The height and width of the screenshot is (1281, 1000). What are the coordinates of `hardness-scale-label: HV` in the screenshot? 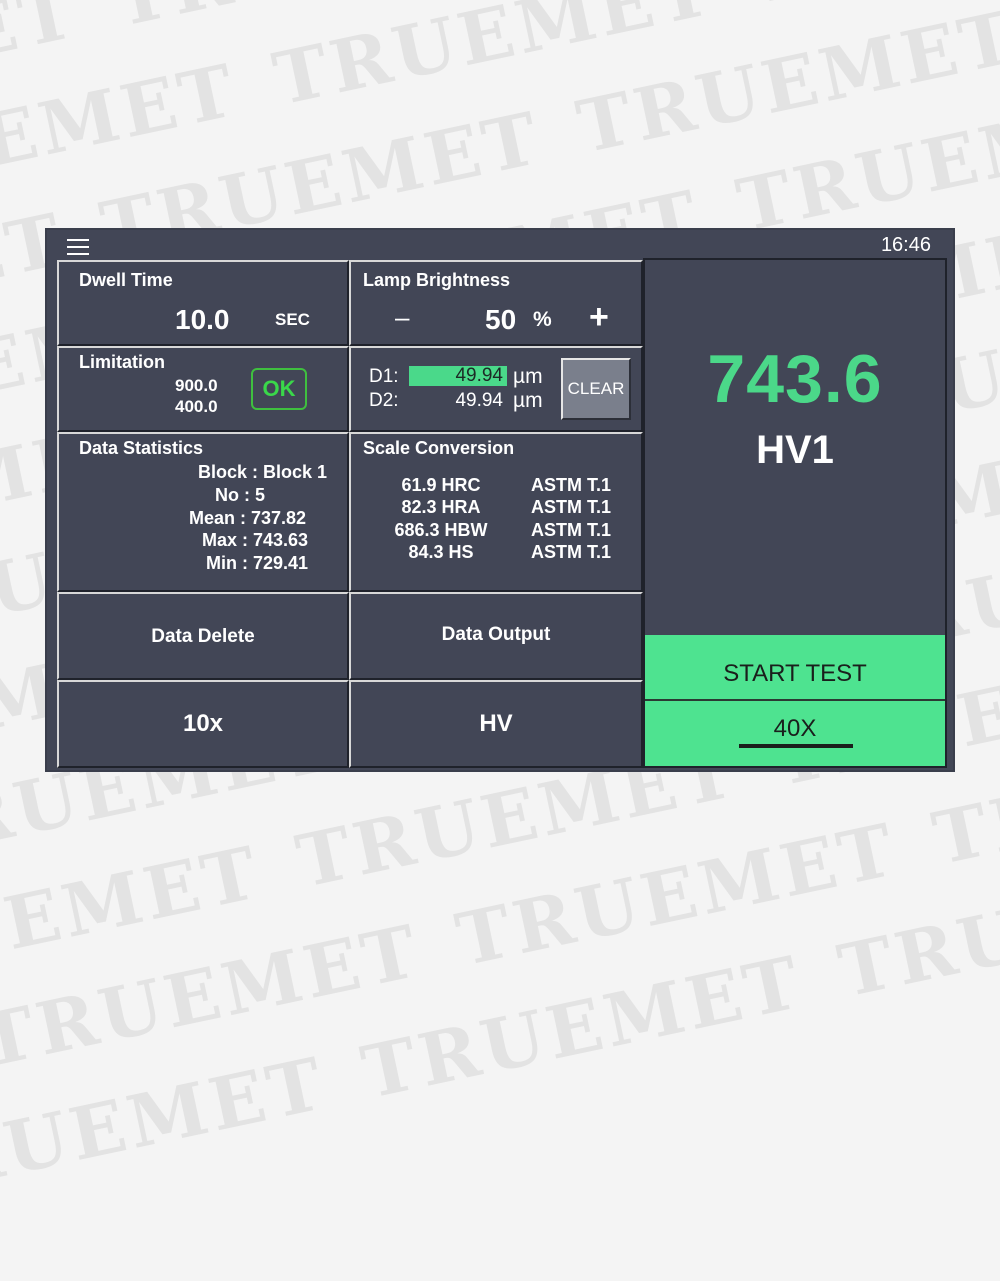 It's located at (496, 723).